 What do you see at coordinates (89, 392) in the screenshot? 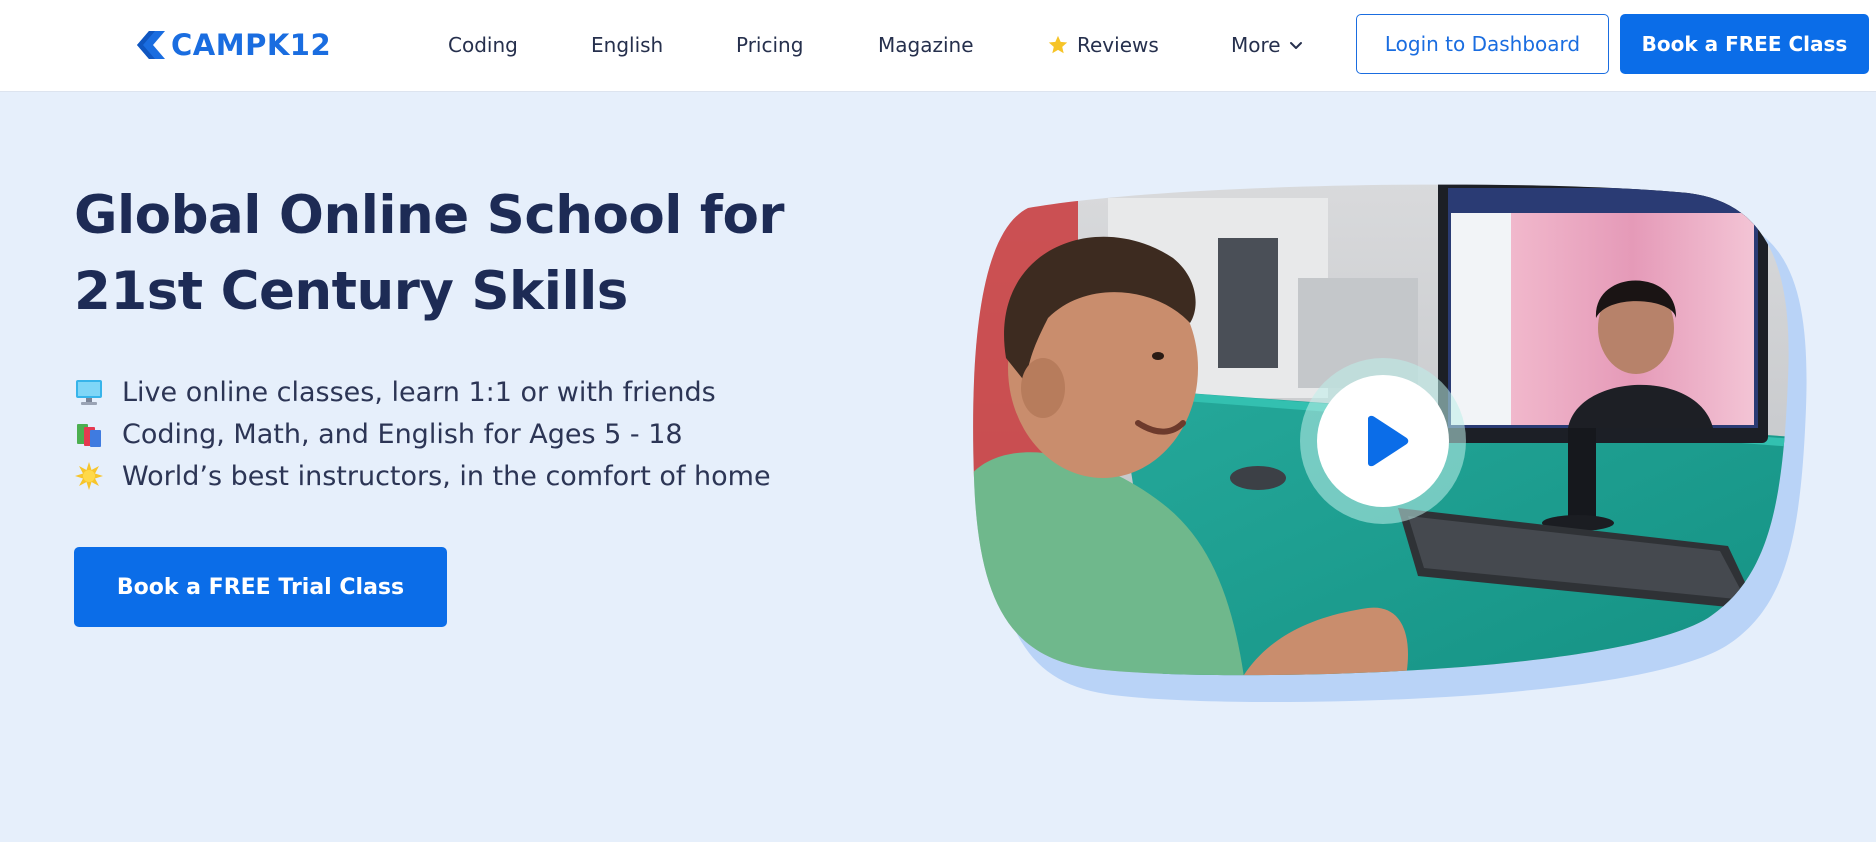
I see `computer-icon` at bounding box center [89, 392].